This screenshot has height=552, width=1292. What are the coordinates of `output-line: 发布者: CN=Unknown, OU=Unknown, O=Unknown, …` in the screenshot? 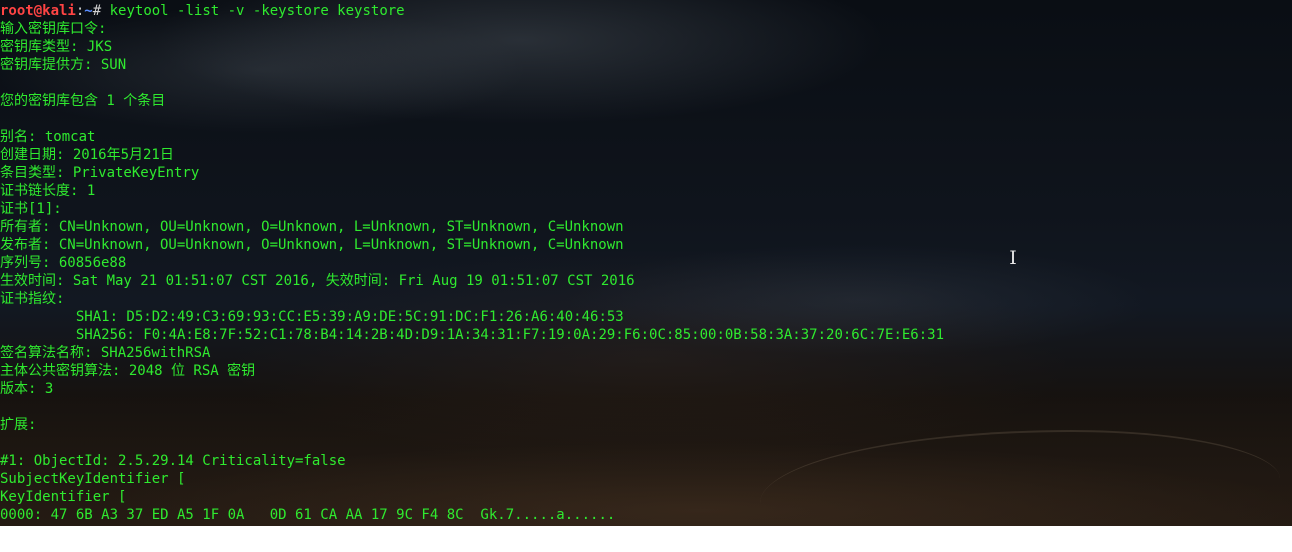 It's located at (312, 245).